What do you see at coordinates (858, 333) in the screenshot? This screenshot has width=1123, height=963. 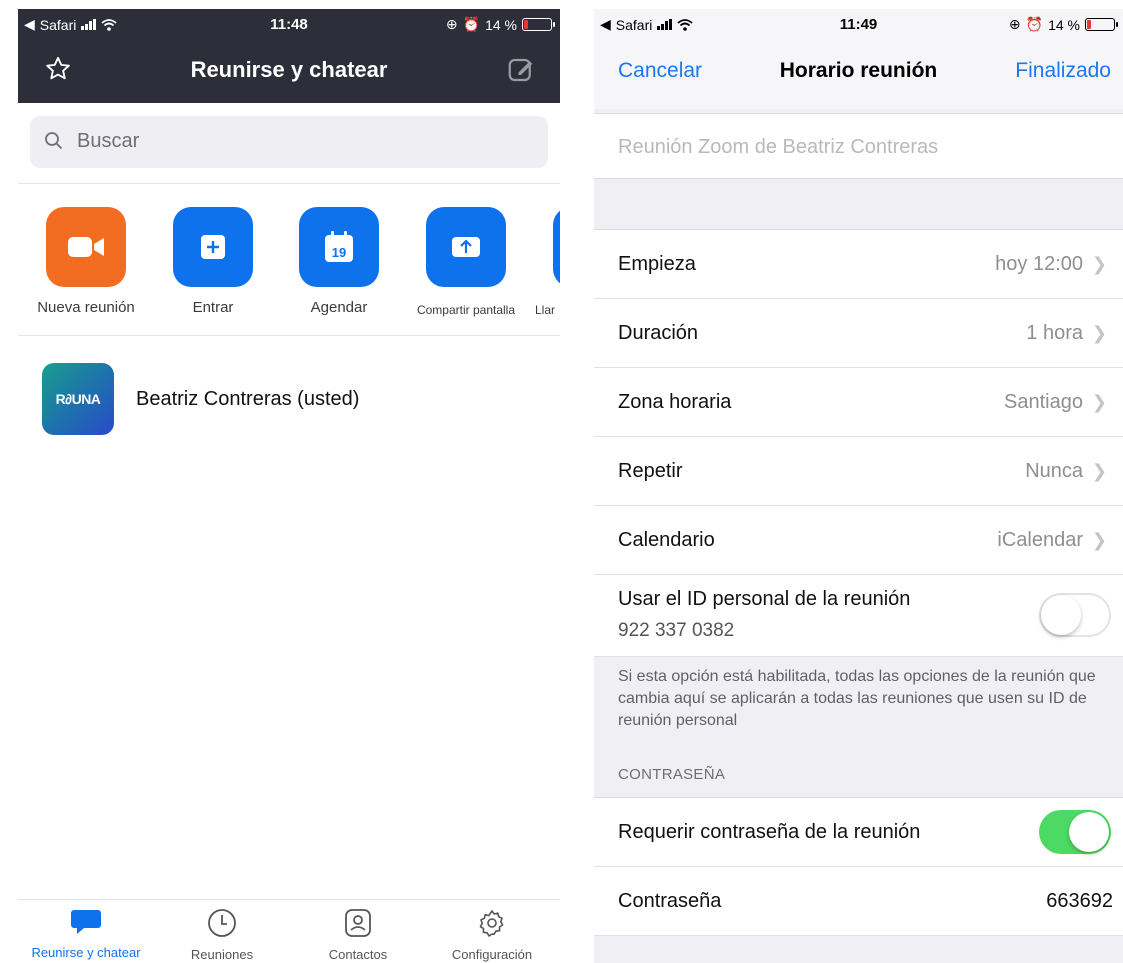 I see `duration-row: Duración 1 hora ❯` at bounding box center [858, 333].